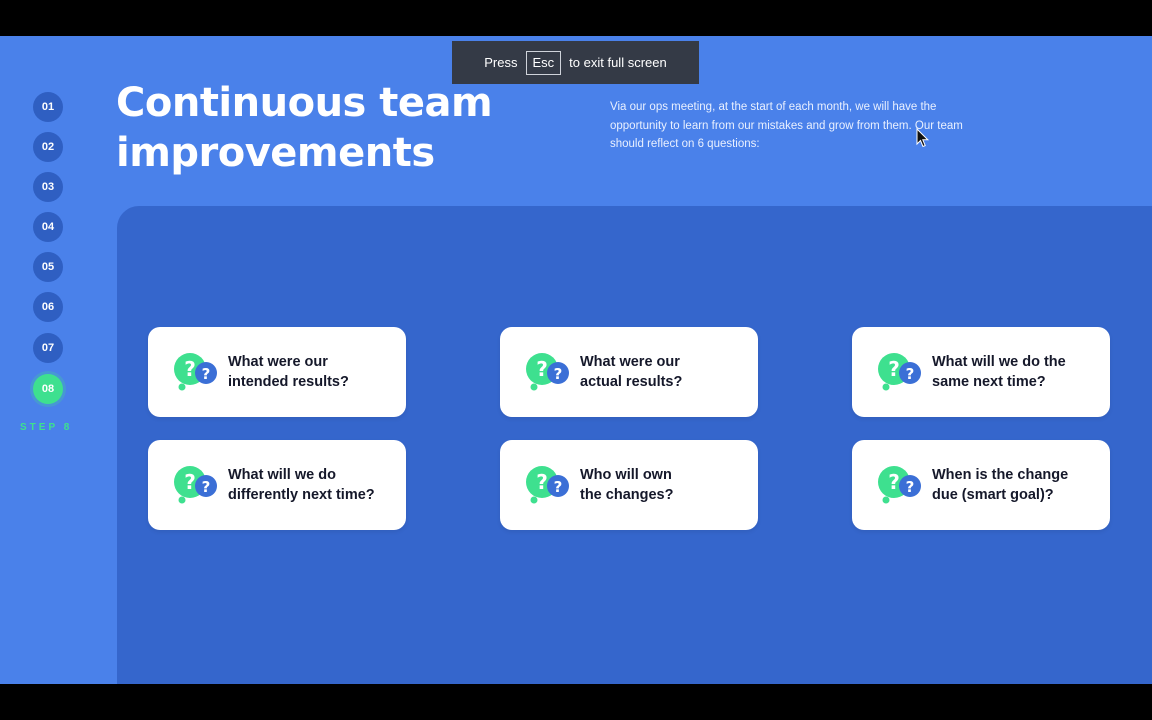 This screenshot has height=720, width=1152. Describe the element at coordinates (576, 702) in the screenshot. I see `letterbox-bottom` at that location.